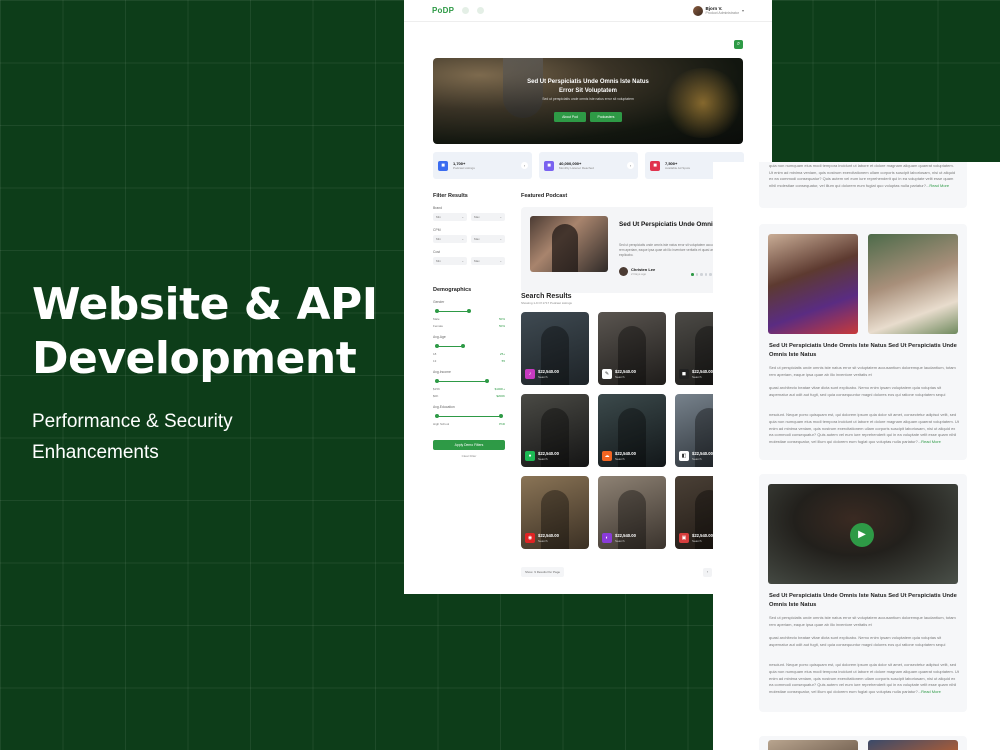  I want to click on demographic-key: 18, so click(435, 354).